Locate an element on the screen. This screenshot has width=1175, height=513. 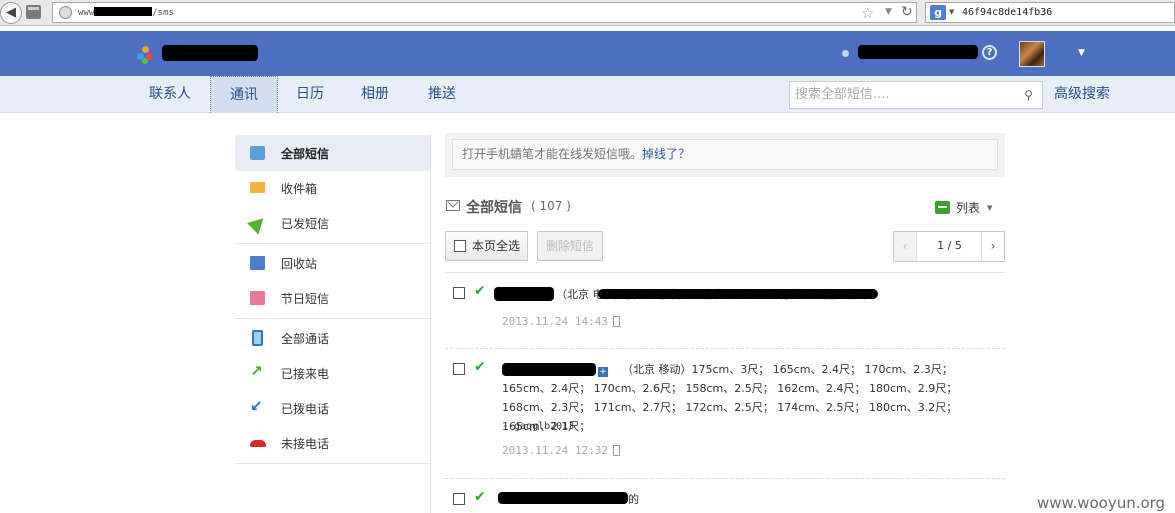
paper-plane-icon is located at coordinates (258, 223).